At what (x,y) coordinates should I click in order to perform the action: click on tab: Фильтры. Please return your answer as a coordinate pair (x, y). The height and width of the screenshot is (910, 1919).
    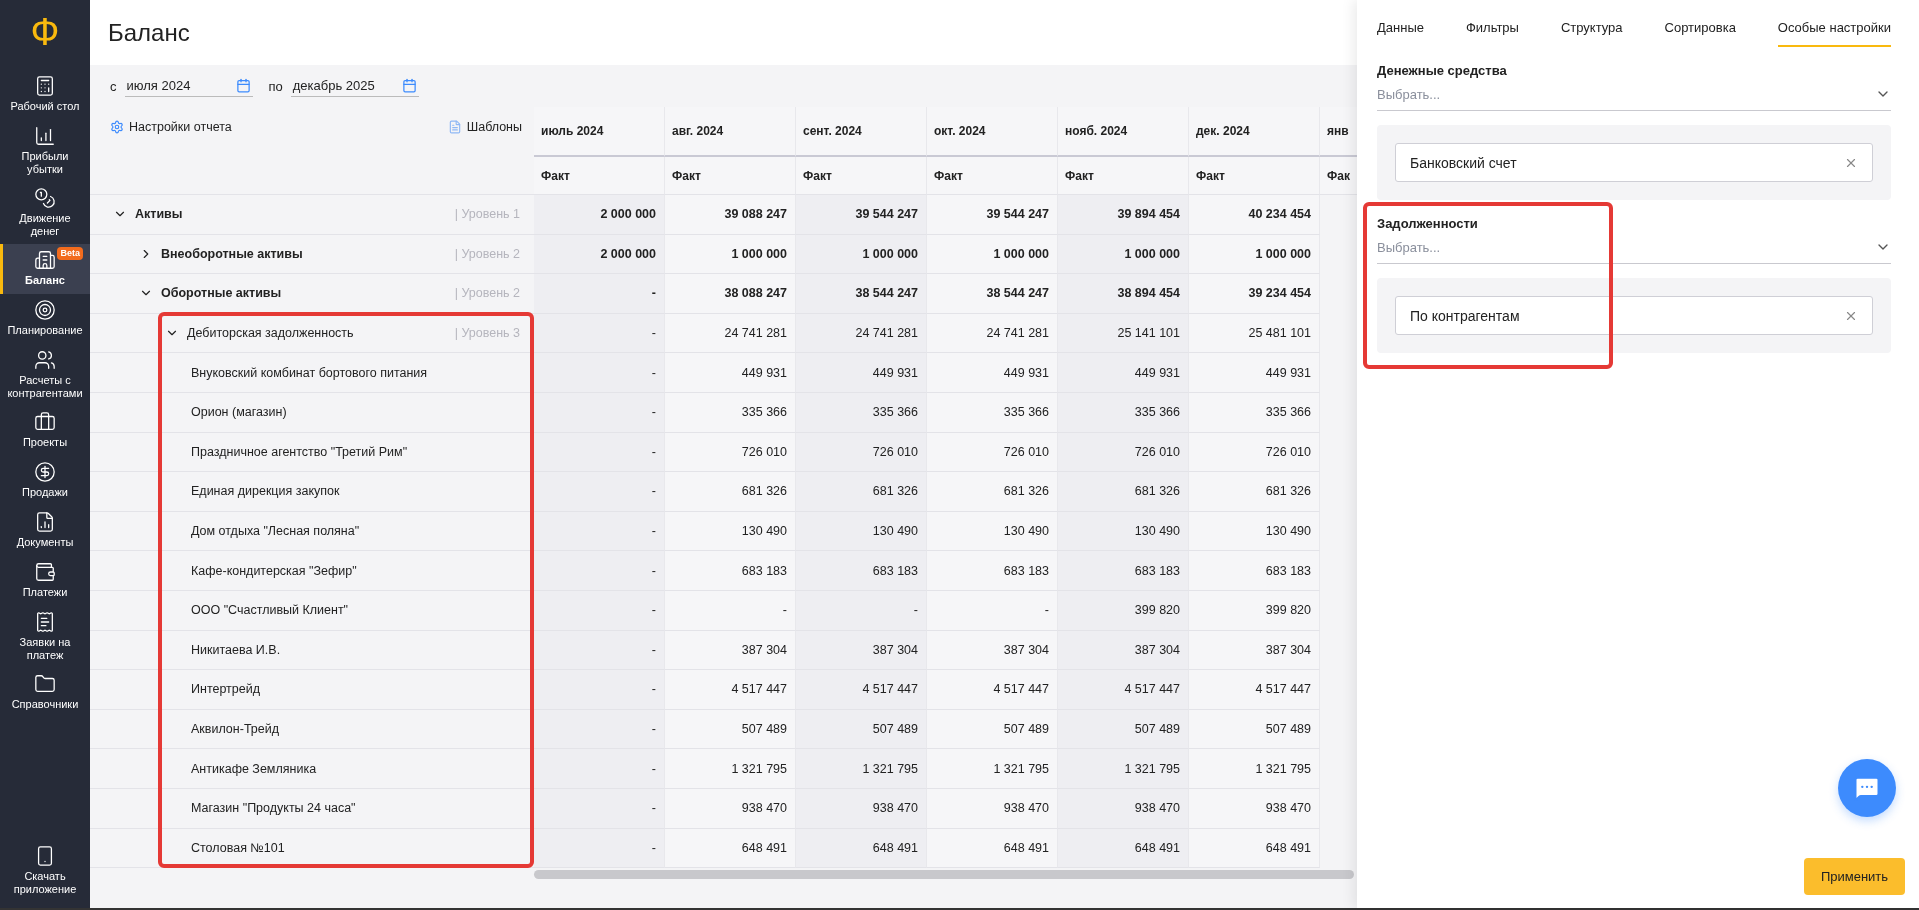
    Looking at the image, I should click on (1492, 33).